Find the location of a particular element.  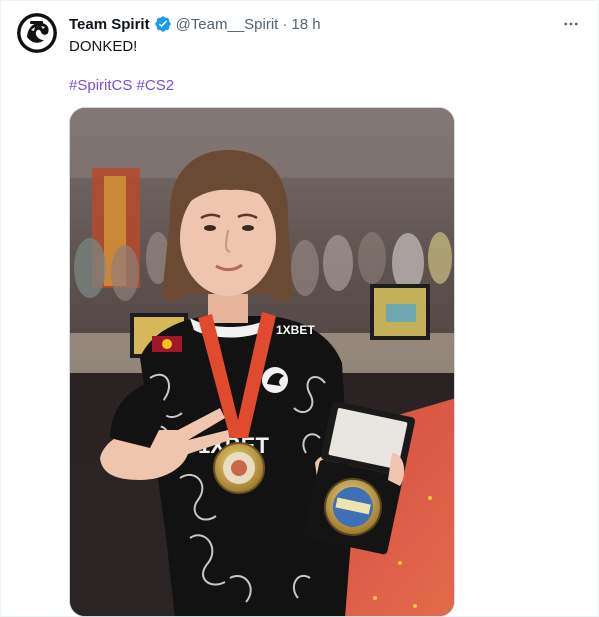

hashtag-cs2: #CS2 is located at coordinates (156, 85).